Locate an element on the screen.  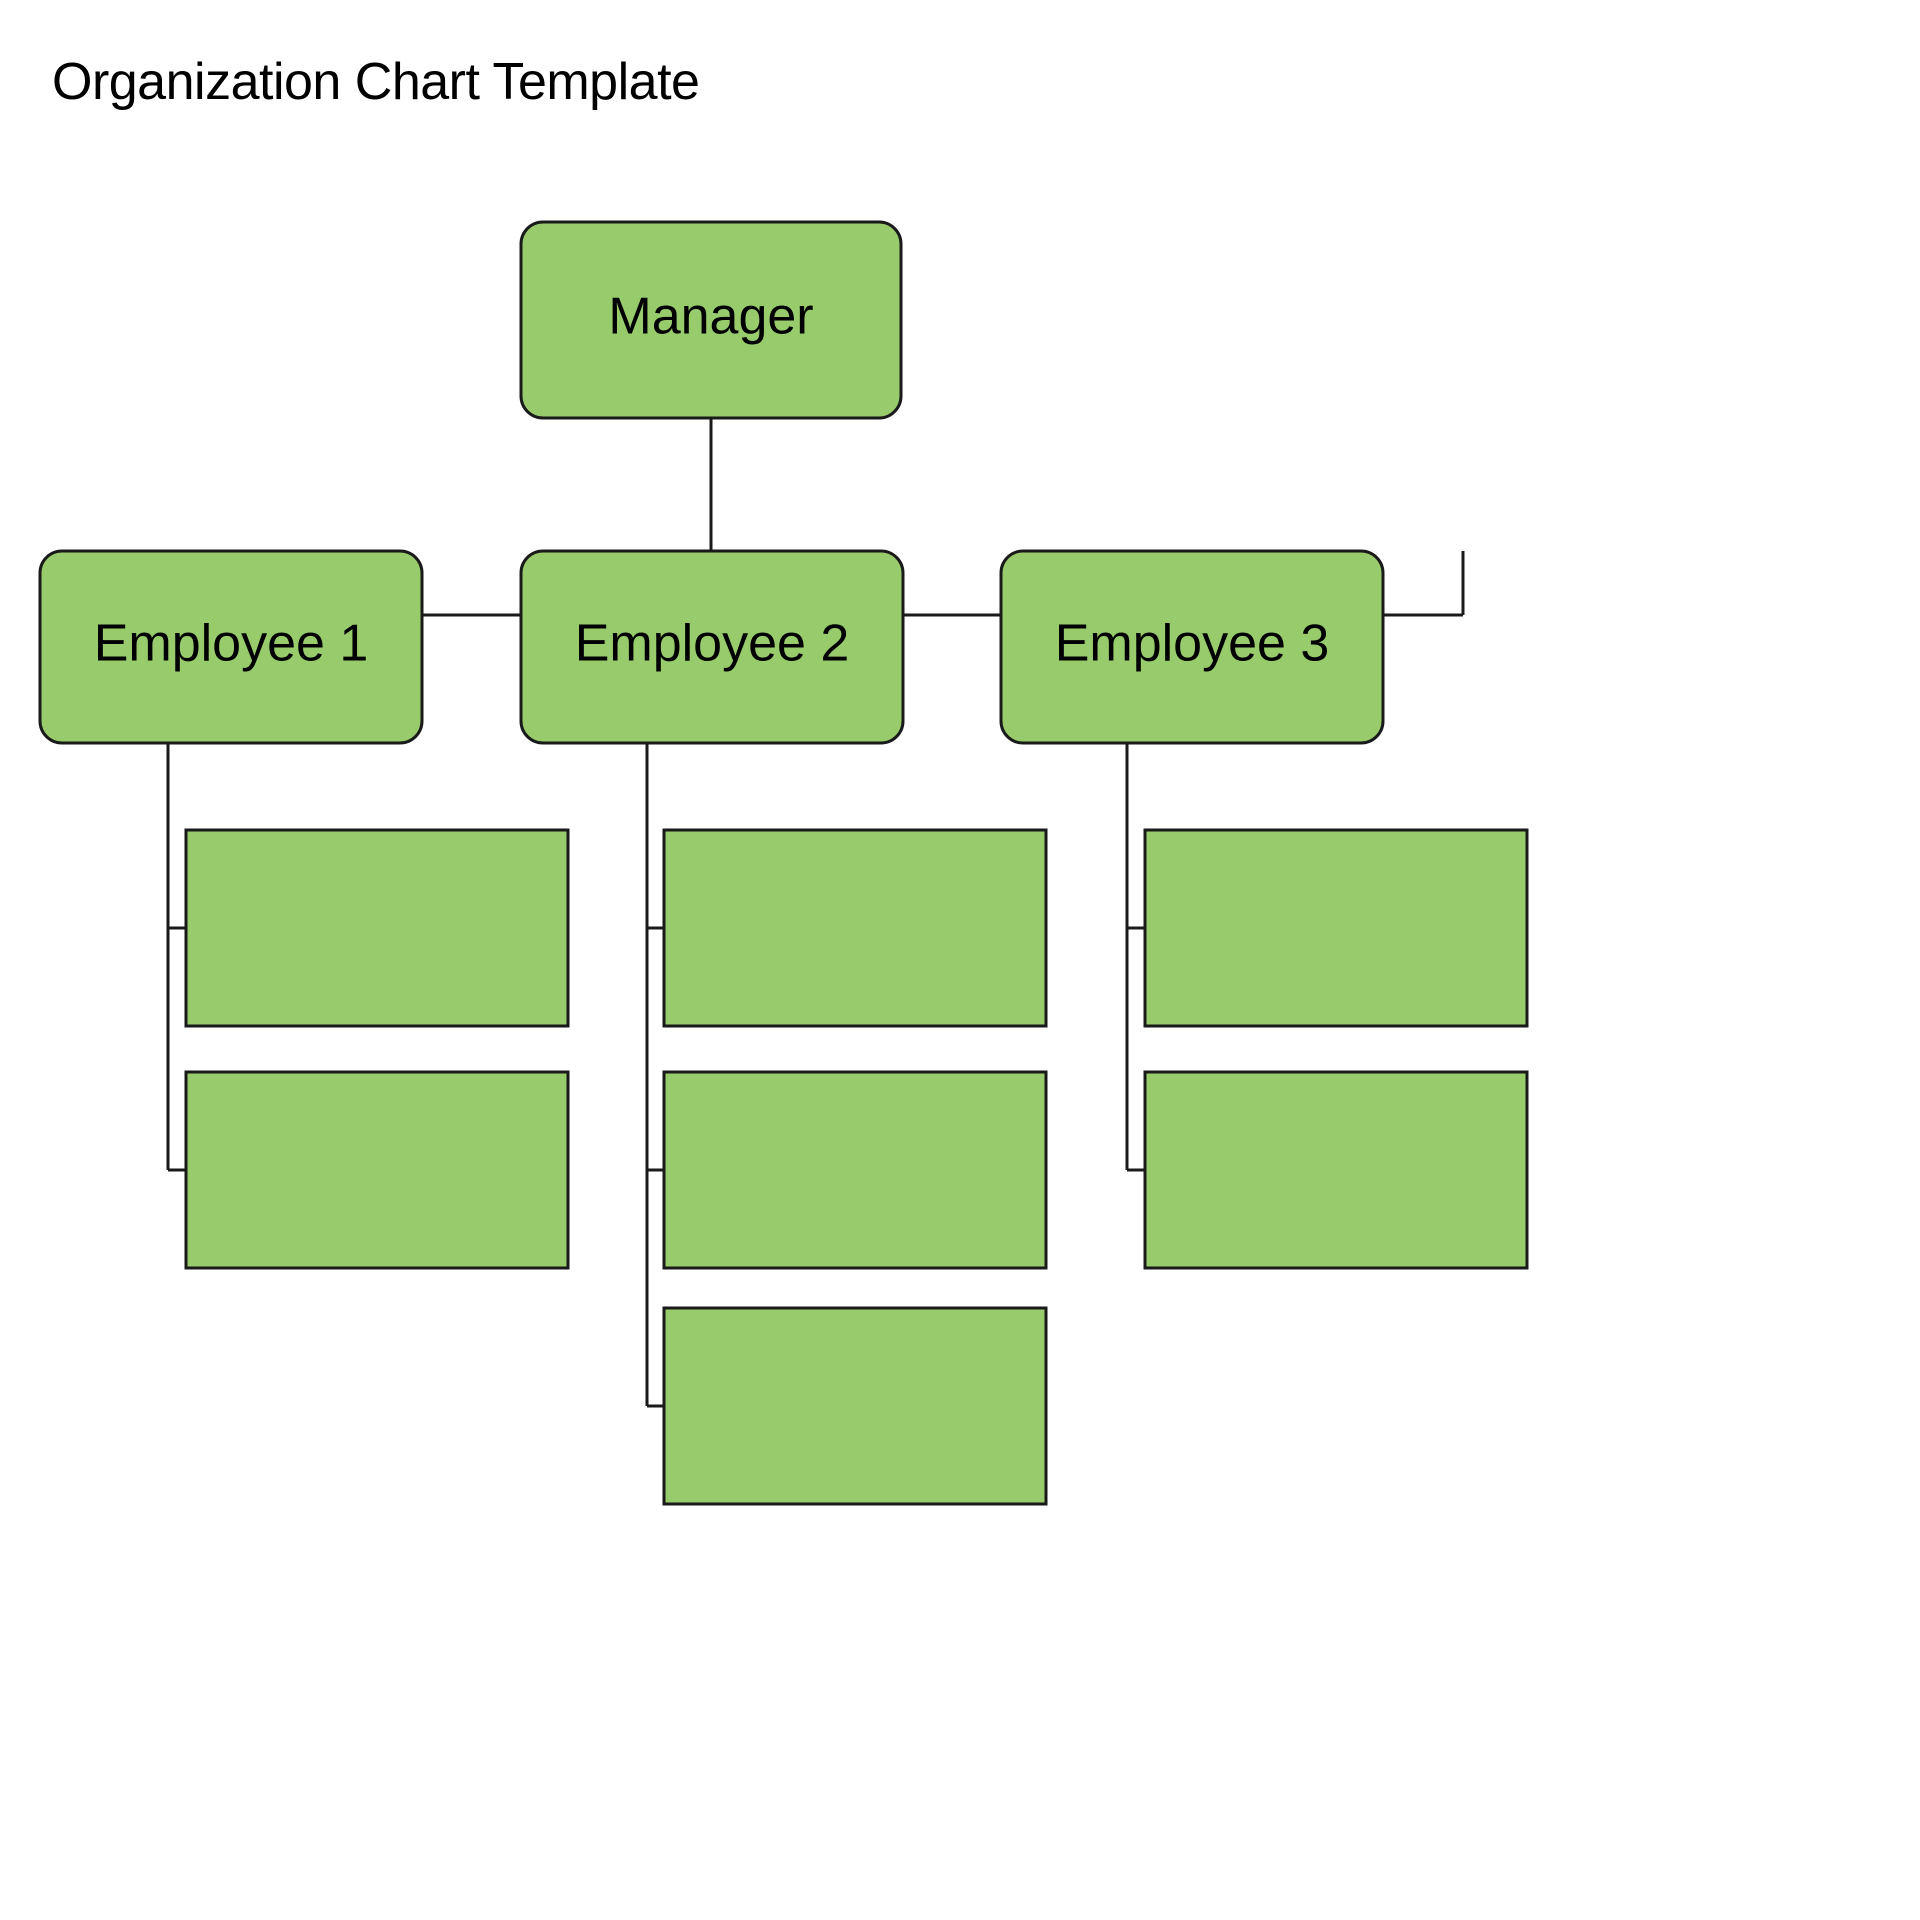
node-employee3: Employee 3 is located at coordinates (1192, 647).